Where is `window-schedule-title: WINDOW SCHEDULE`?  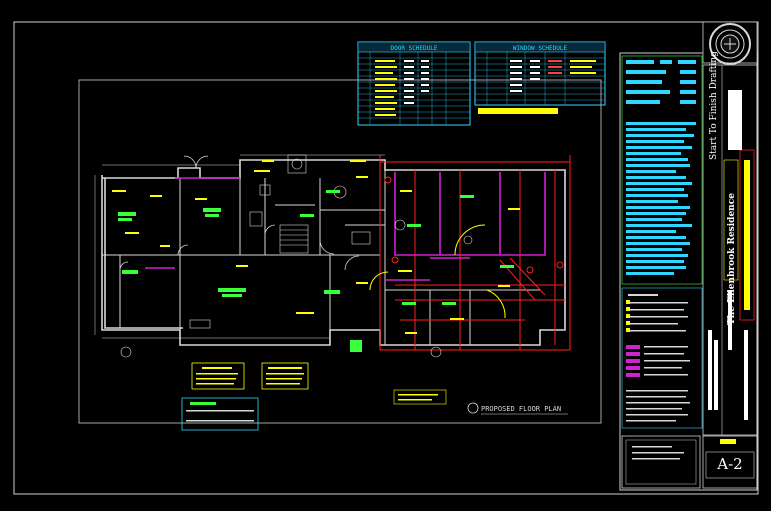 window-schedule-title: WINDOW SCHEDULE is located at coordinates (540, 48).